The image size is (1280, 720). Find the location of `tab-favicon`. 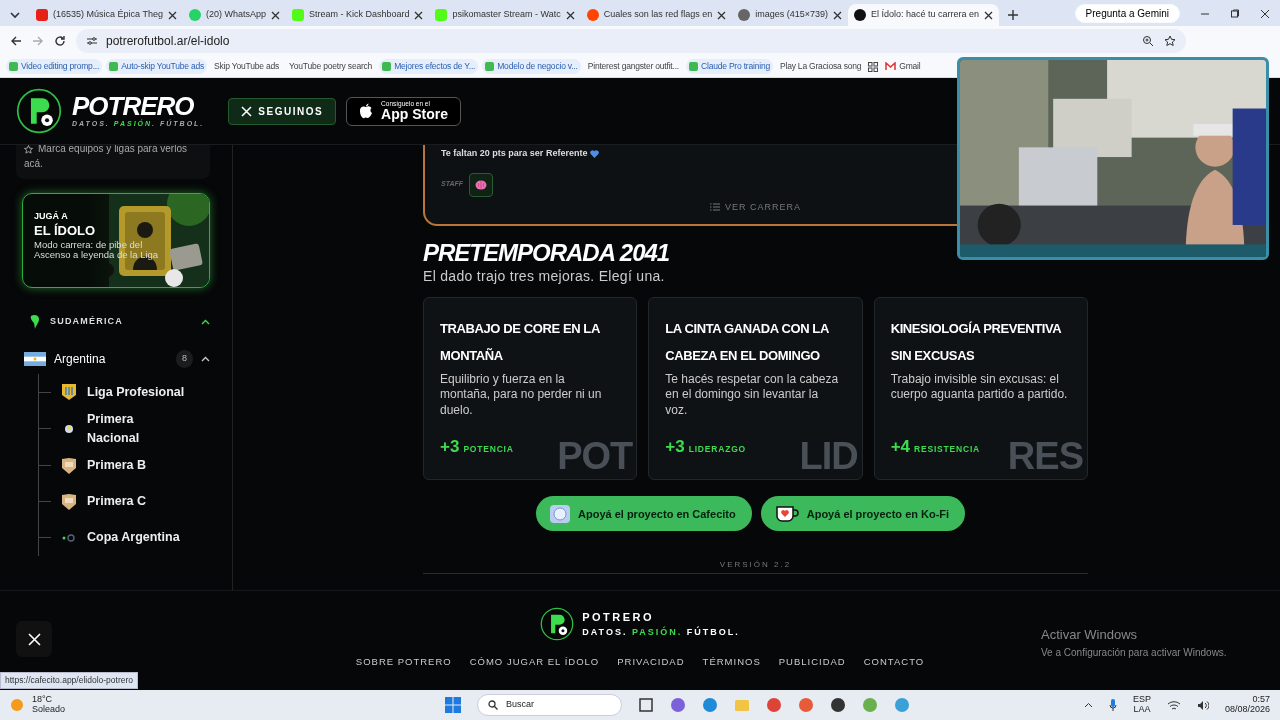

tab-favicon is located at coordinates (592, 15).